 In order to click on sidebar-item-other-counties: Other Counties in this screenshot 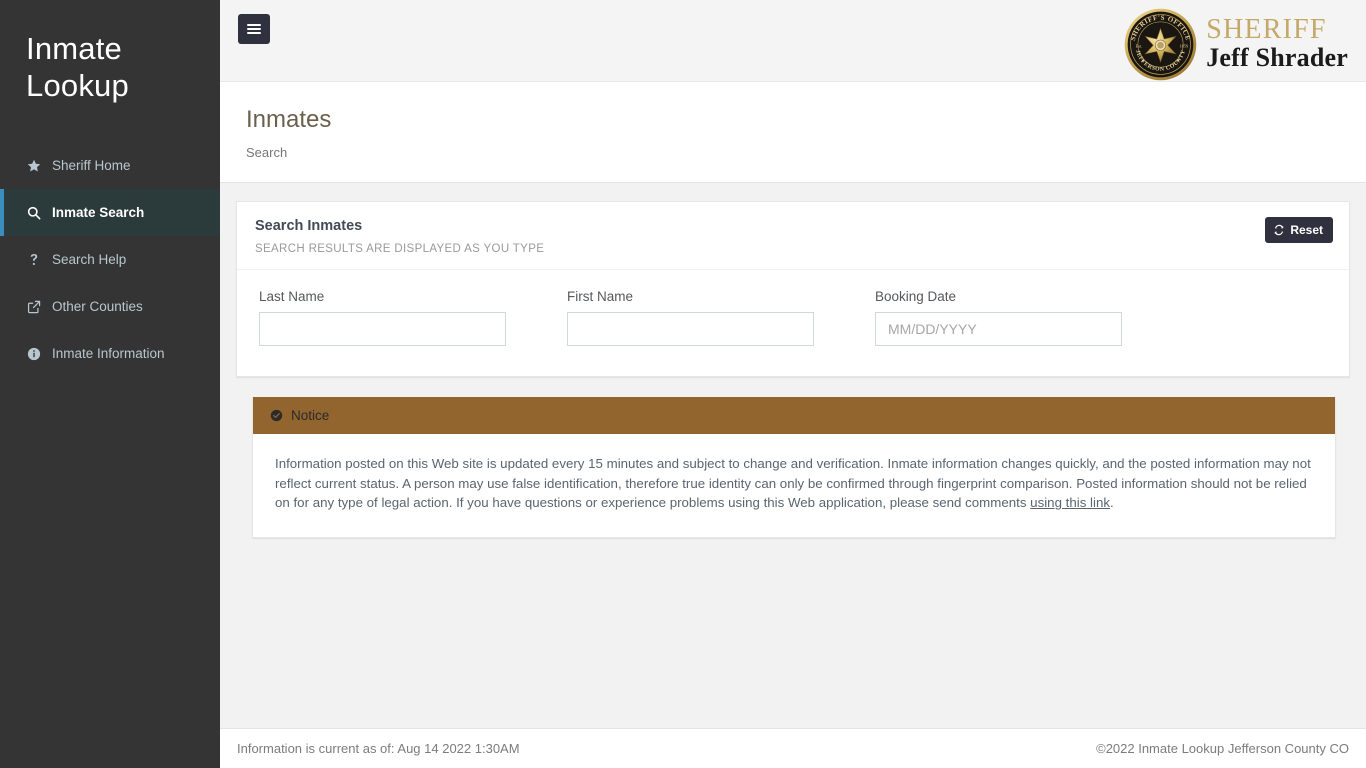, I will do `click(110, 306)`.